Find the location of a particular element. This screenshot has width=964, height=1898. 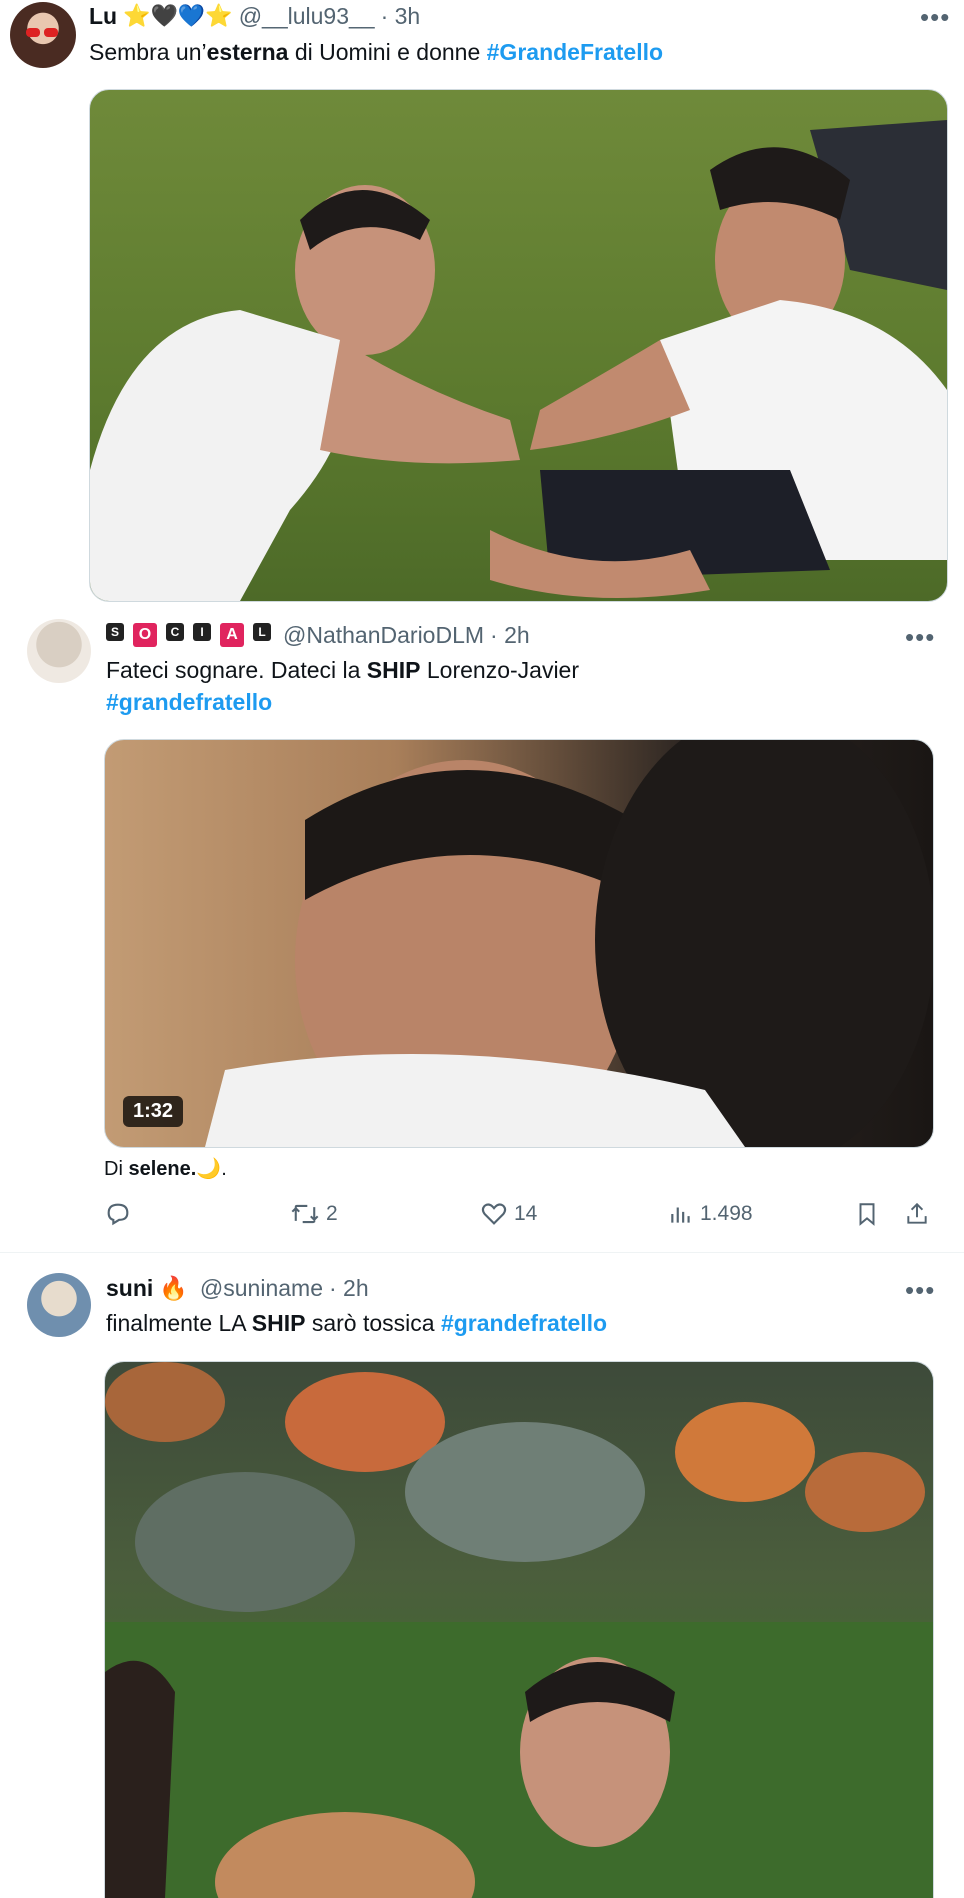

like-count: 14 is located at coordinates (526, 1213).